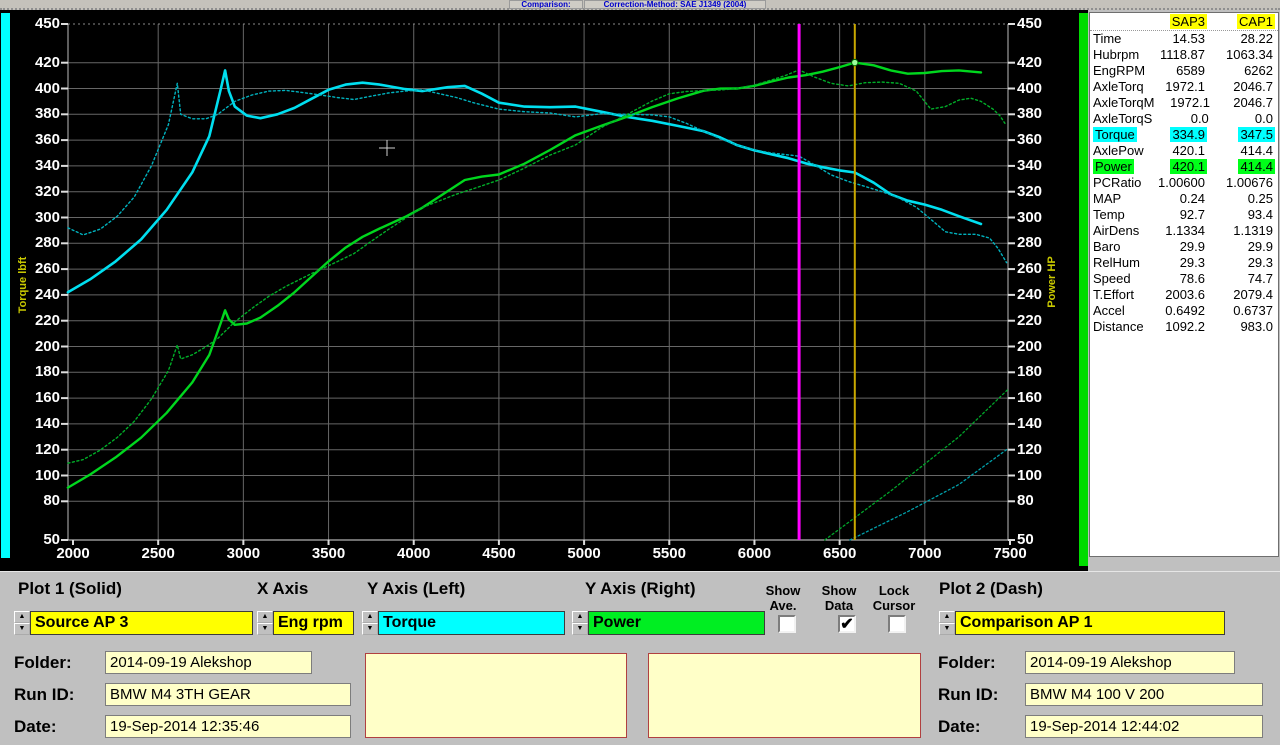 This screenshot has width=1280, height=745. I want to click on run2-runid-field: BMW M4 100 V 200, so click(1144, 694).